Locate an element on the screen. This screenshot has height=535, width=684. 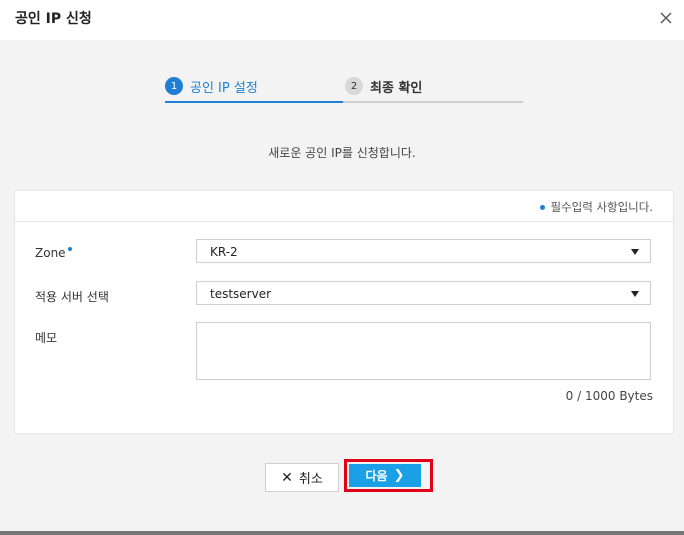
memo-textarea is located at coordinates (423, 351).